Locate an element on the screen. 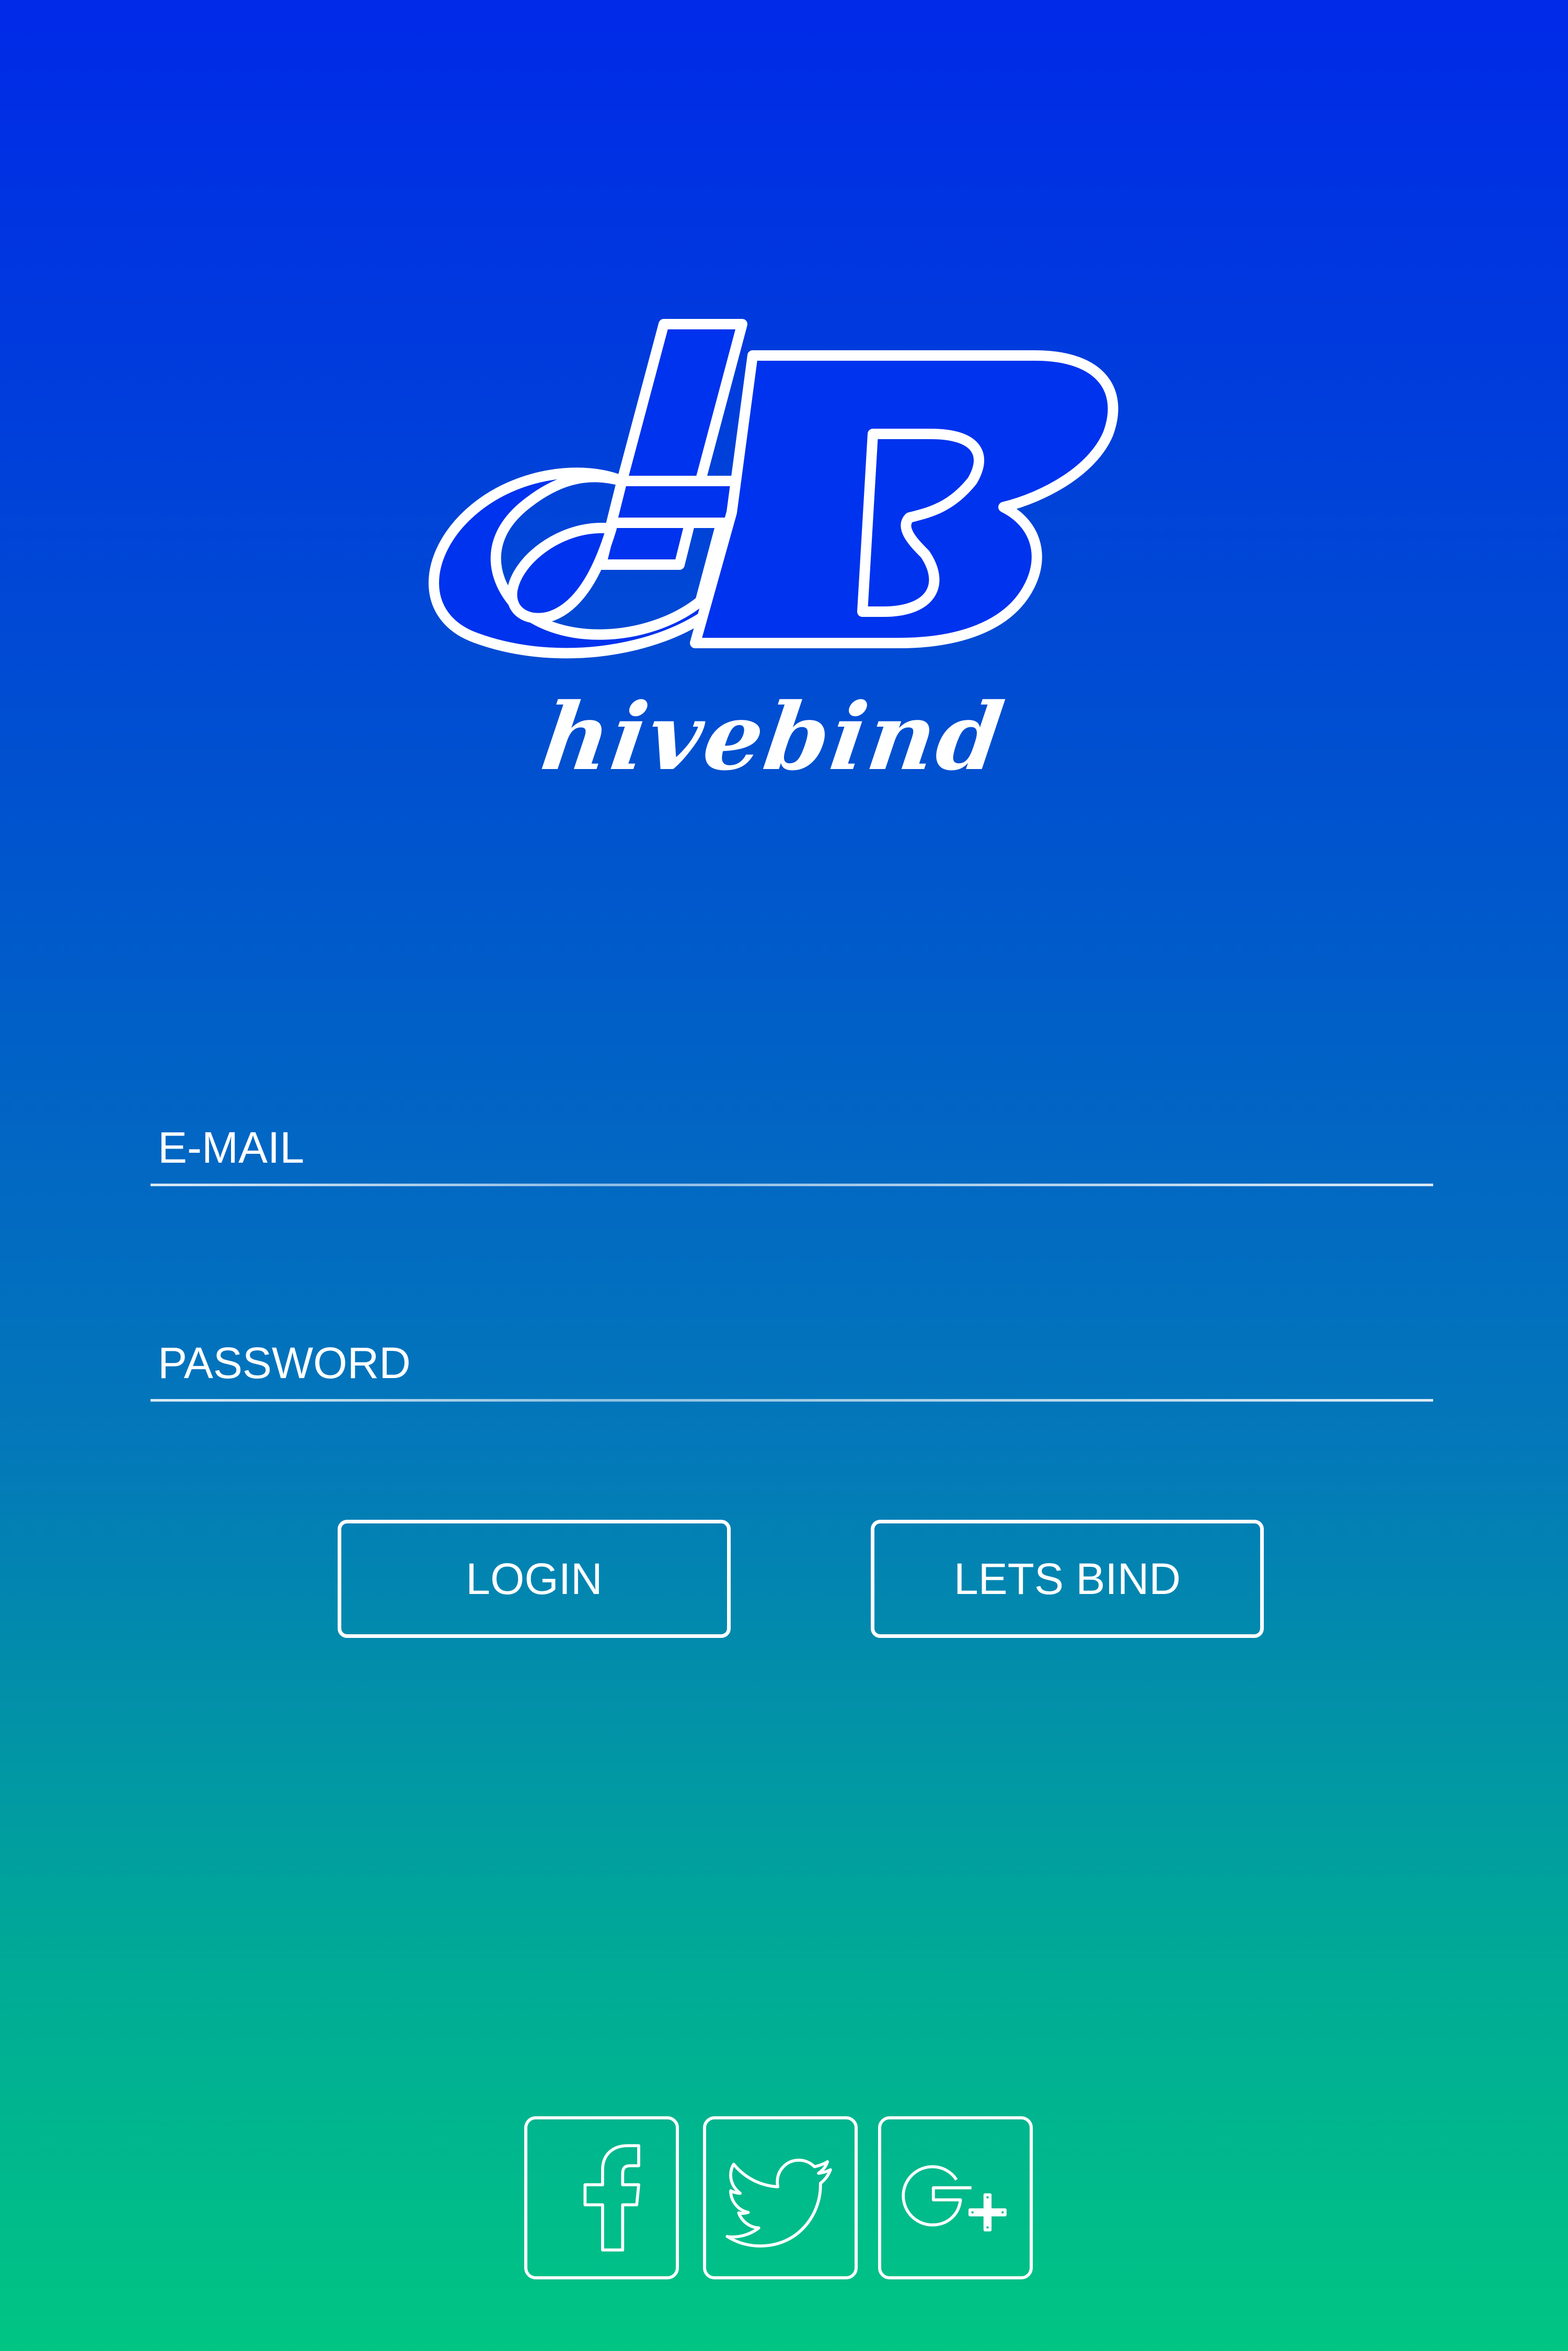 The height and width of the screenshot is (2351, 1568). email-underline is located at coordinates (792, 1185).